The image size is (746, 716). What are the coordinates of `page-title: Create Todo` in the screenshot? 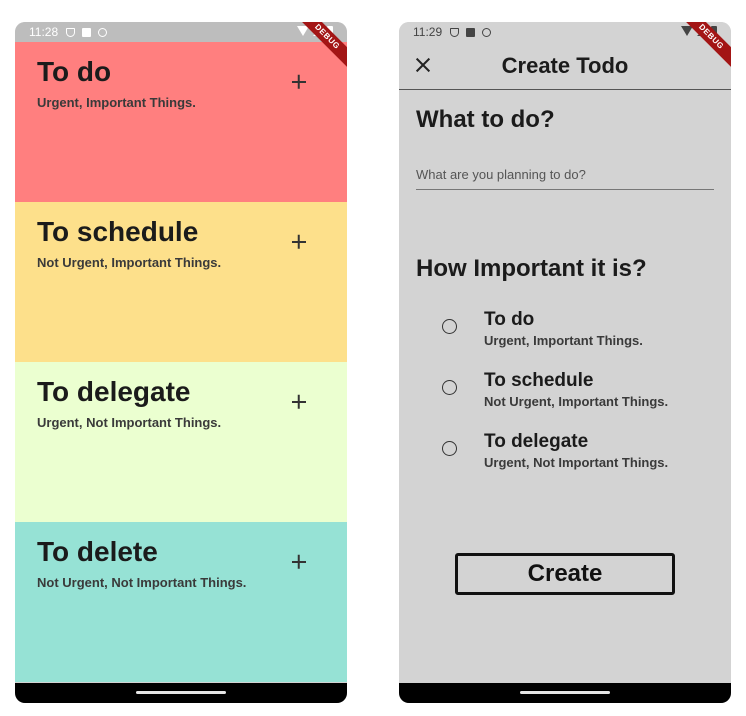 It's located at (565, 65).